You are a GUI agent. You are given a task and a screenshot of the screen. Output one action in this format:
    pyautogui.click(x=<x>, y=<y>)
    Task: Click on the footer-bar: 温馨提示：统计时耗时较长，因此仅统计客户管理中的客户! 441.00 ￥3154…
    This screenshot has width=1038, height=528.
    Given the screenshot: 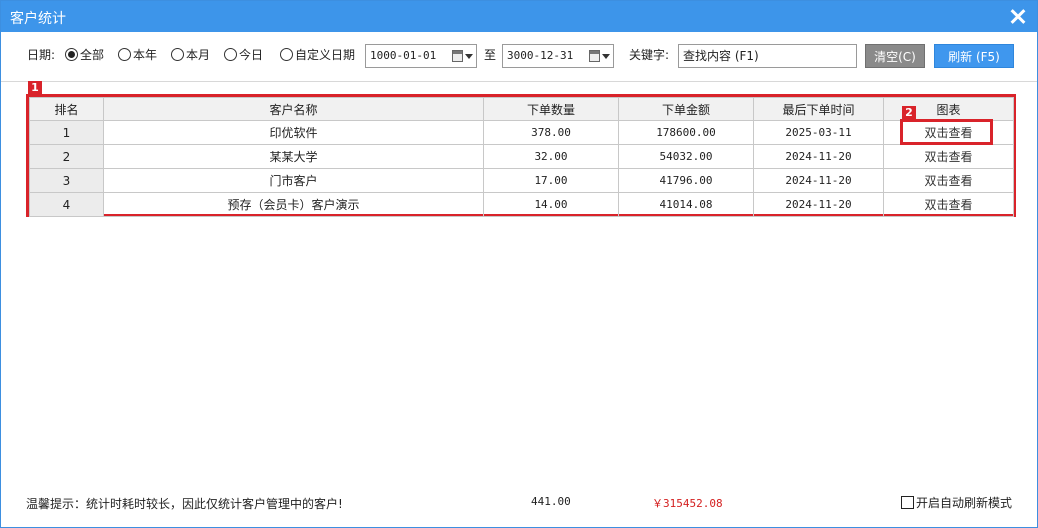 What is the action you would take?
    pyautogui.click(x=519, y=503)
    